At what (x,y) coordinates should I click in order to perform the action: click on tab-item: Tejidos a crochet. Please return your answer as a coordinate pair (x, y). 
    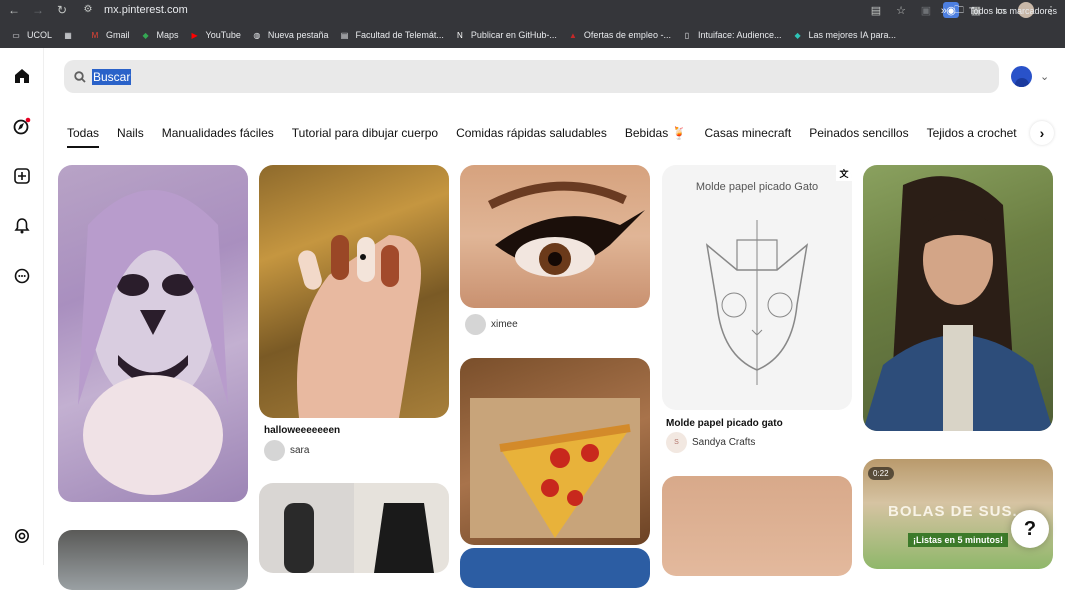
    Looking at the image, I should click on (972, 134).